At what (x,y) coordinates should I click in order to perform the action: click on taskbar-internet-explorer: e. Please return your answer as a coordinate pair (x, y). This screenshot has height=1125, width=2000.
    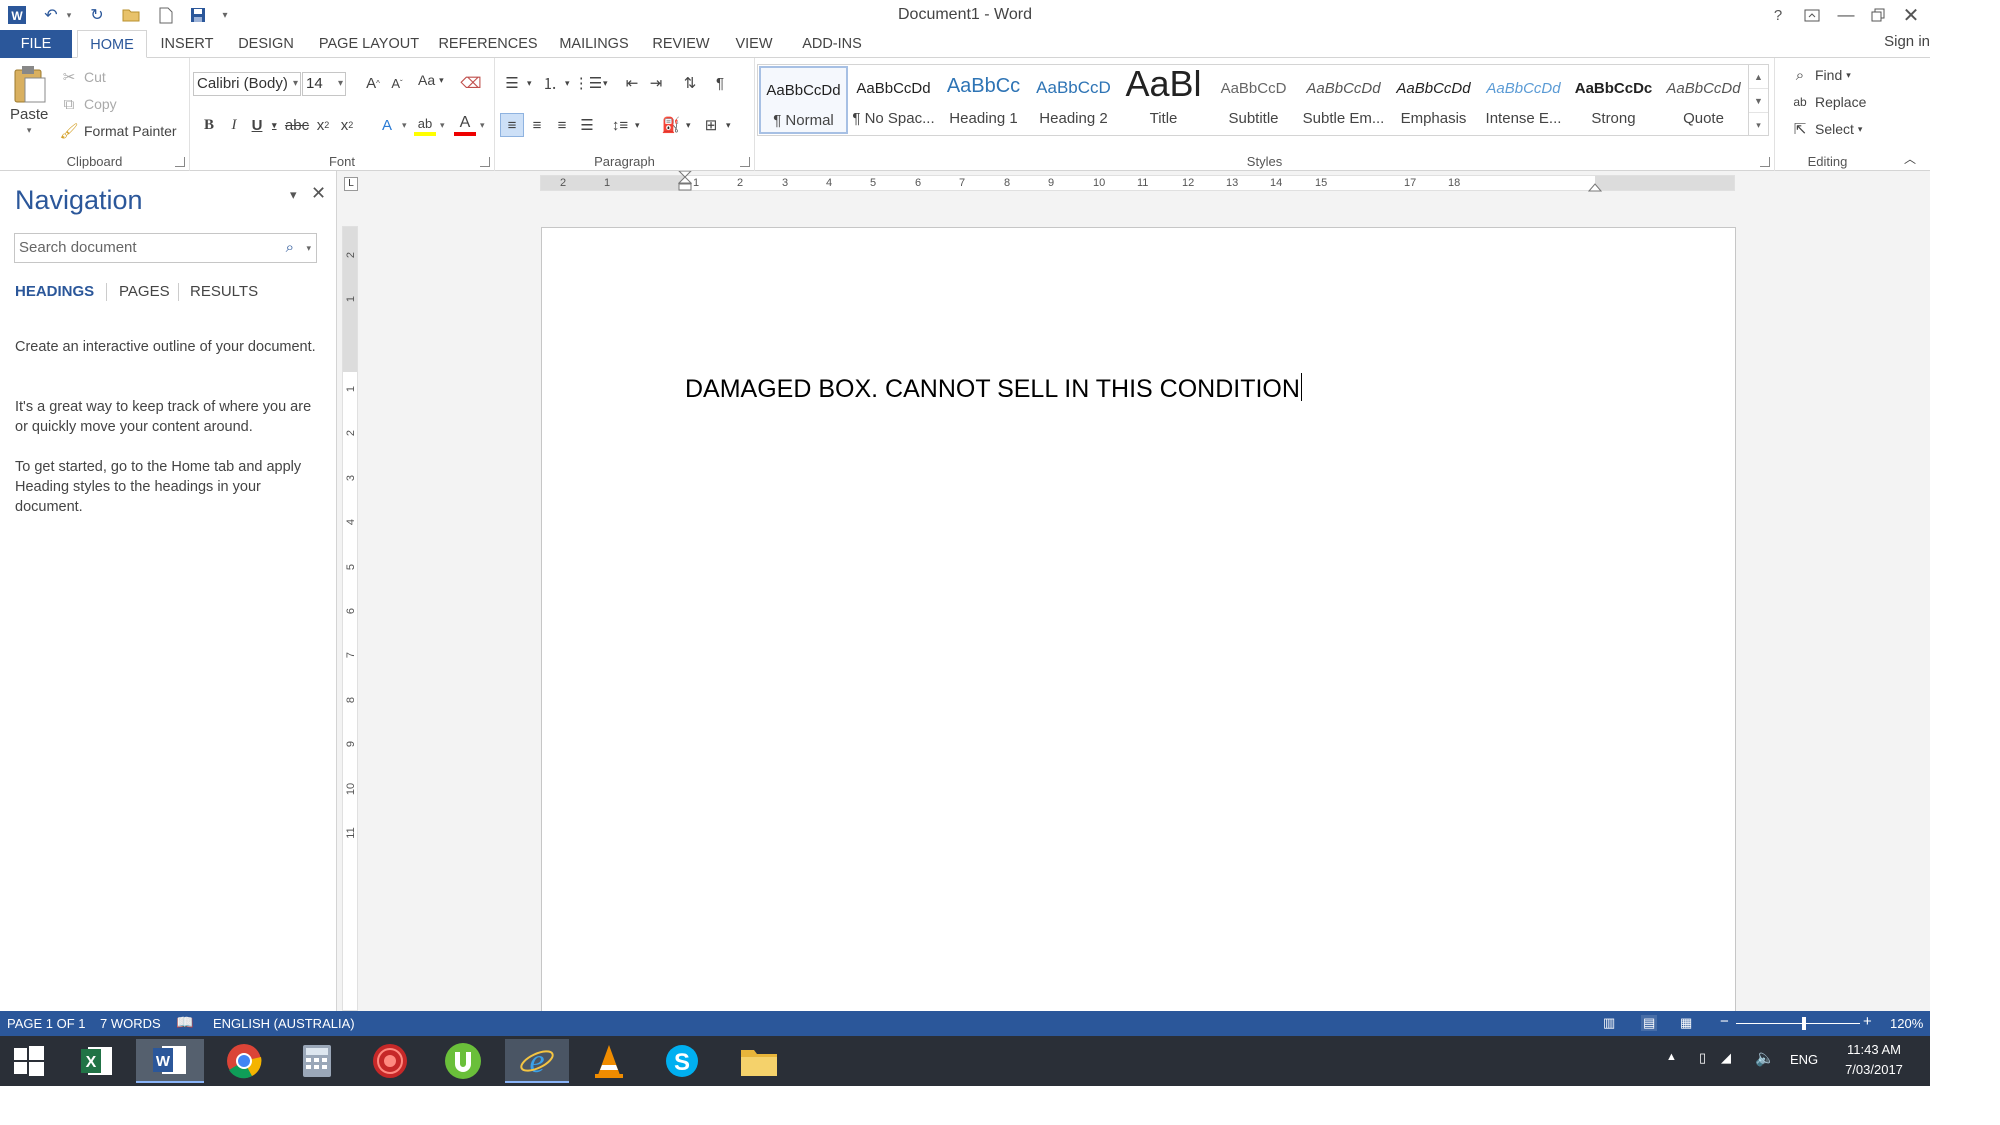
    Looking at the image, I should click on (537, 1061).